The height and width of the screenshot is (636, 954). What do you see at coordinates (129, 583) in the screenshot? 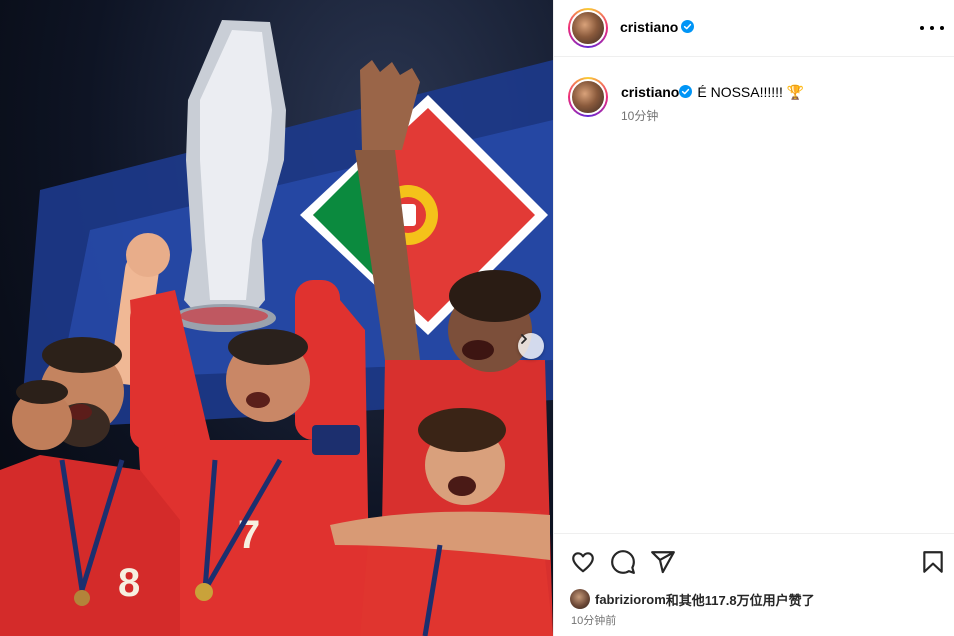
I see `svg-text: 8` at bounding box center [129, 583].